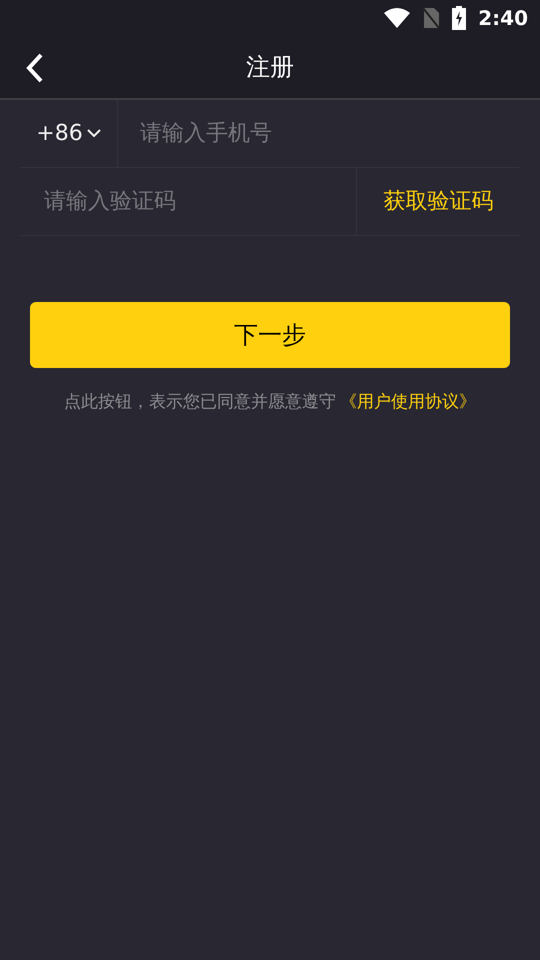 The width and height of the screenshot is (540, 960). What do you see at coordinates (69, 133) in the screenshot?
I see `country-code-selector: +86` at bounding box center [69, 133].